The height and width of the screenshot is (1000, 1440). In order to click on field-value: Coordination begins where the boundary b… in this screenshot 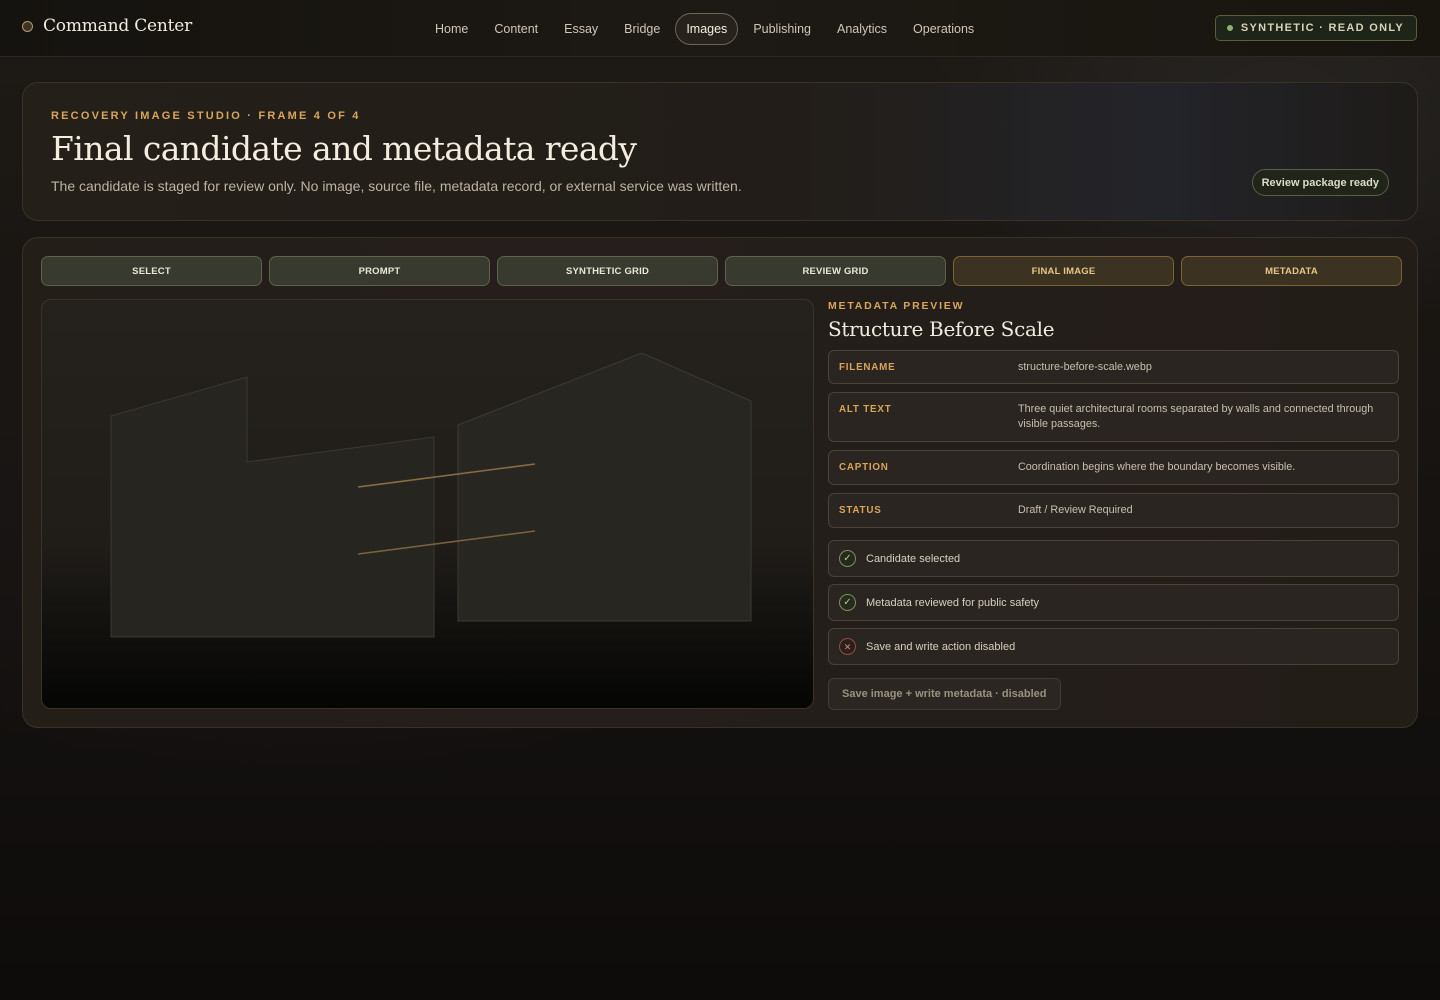, I will do `click(1157, 467)`.